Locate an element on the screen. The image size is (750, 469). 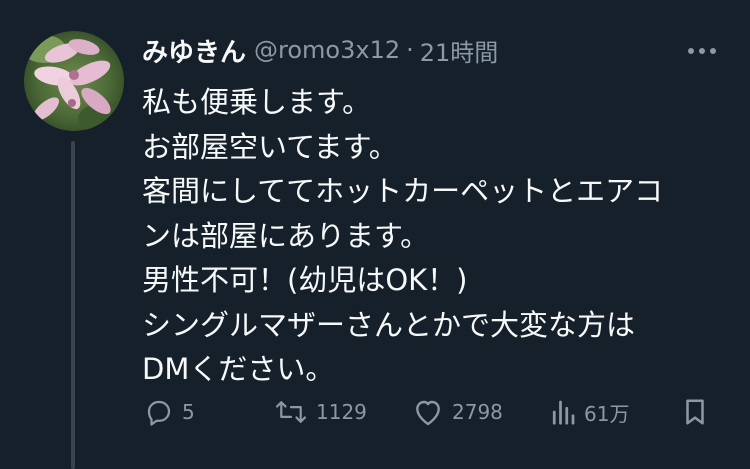
retweet-count: 1129 is located at coordinates (341, 412).